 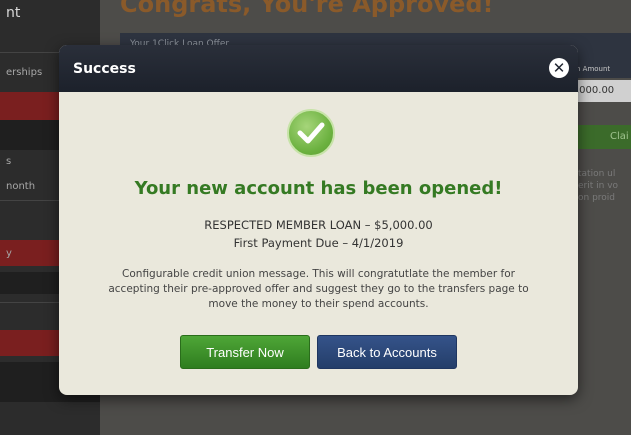 I want to click on first-payment-due: First Payment Due – 4/1/2019, so click(x=318, y=243).